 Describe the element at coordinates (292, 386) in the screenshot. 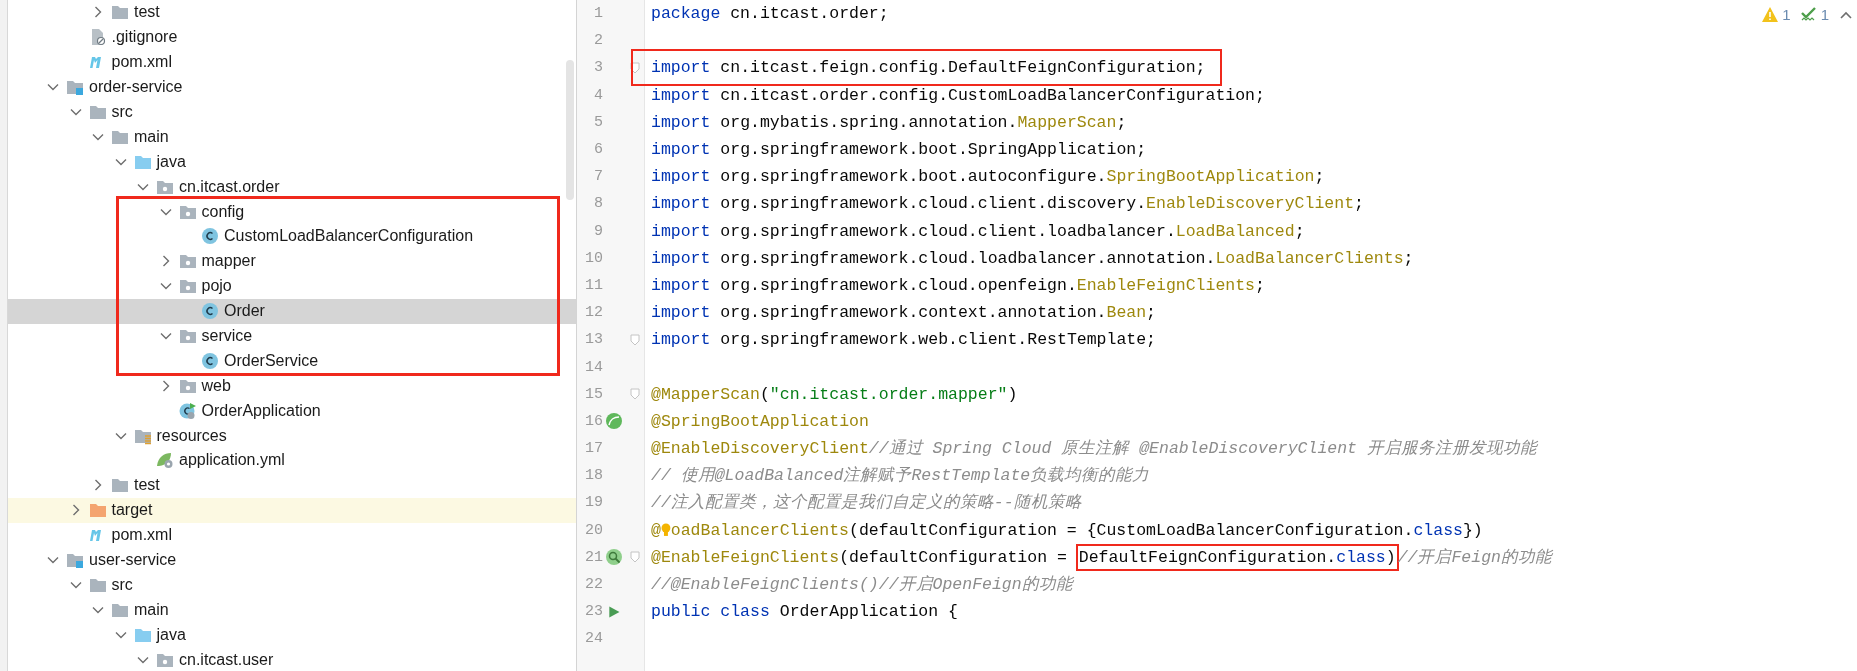

I see `tree-item: web` at that location.